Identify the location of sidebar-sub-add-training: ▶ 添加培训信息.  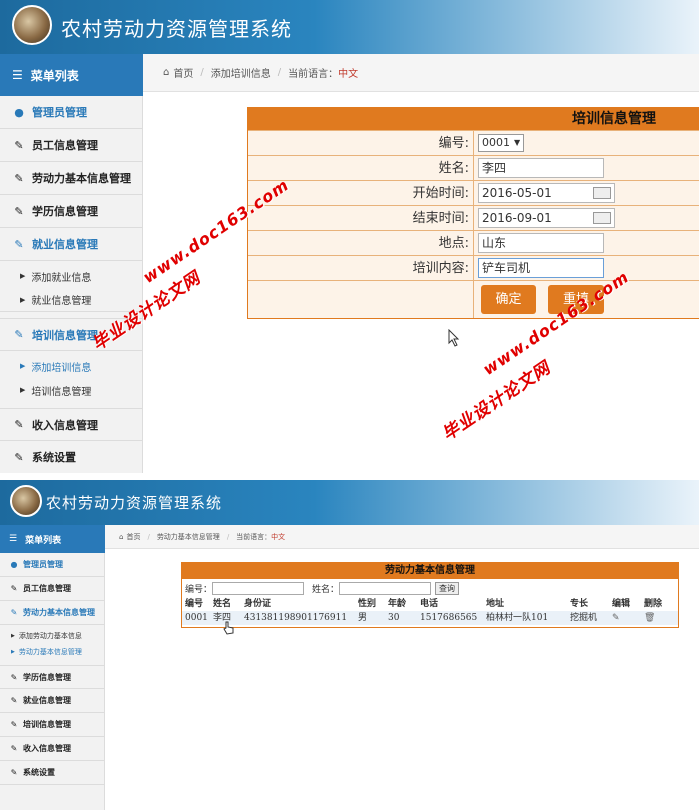
(71, 366).